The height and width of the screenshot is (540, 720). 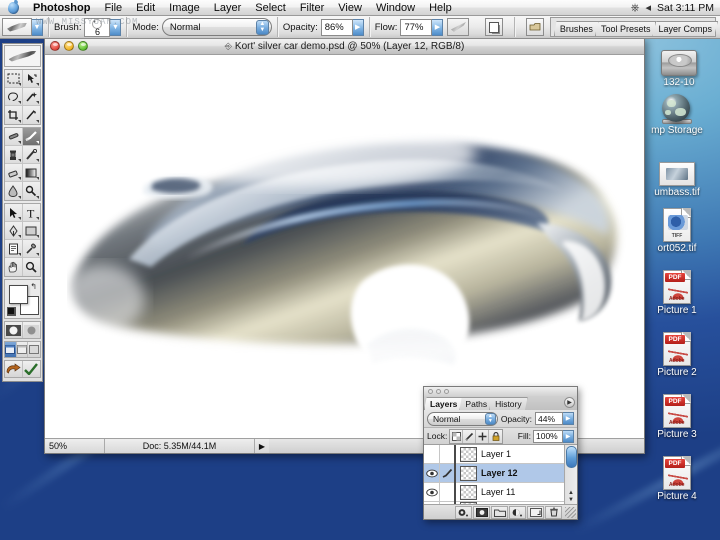 What do you see at coordinates (462, 418) in the screenshot?
I see `layer-blend-mode-select: Normal ▲ ▼` at bounding box center [462, 418].